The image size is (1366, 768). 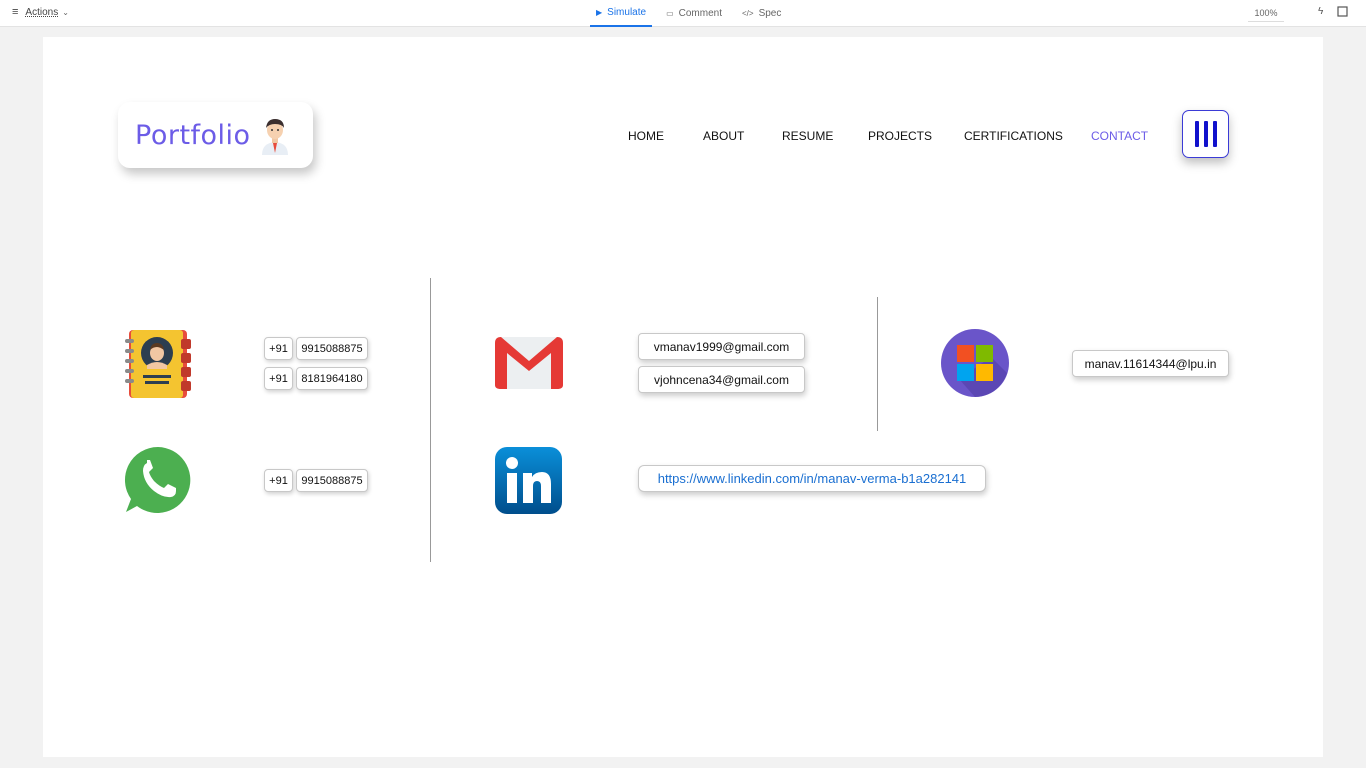 What do you see at coordinates (1150, 363) in the screenshot?
I see `lpu-email: manav.11614344@lpu.in` at bounding box center [1150, 363].